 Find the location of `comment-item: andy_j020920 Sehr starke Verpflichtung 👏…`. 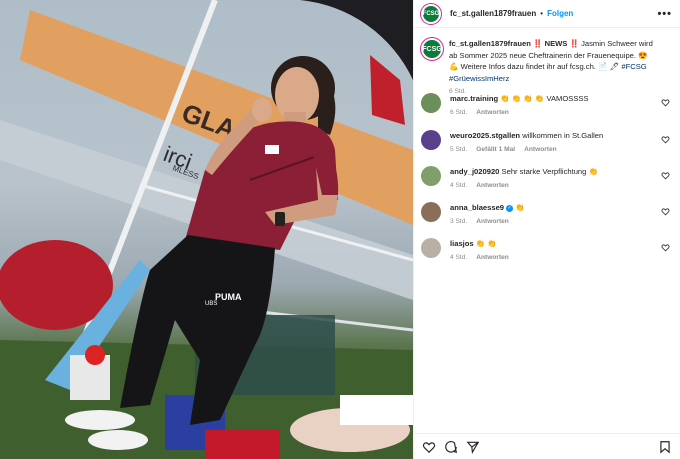

comment-item: andy_j020920 Sehr starke Verpflichtung 👏… is located at coordinates (546, 178).